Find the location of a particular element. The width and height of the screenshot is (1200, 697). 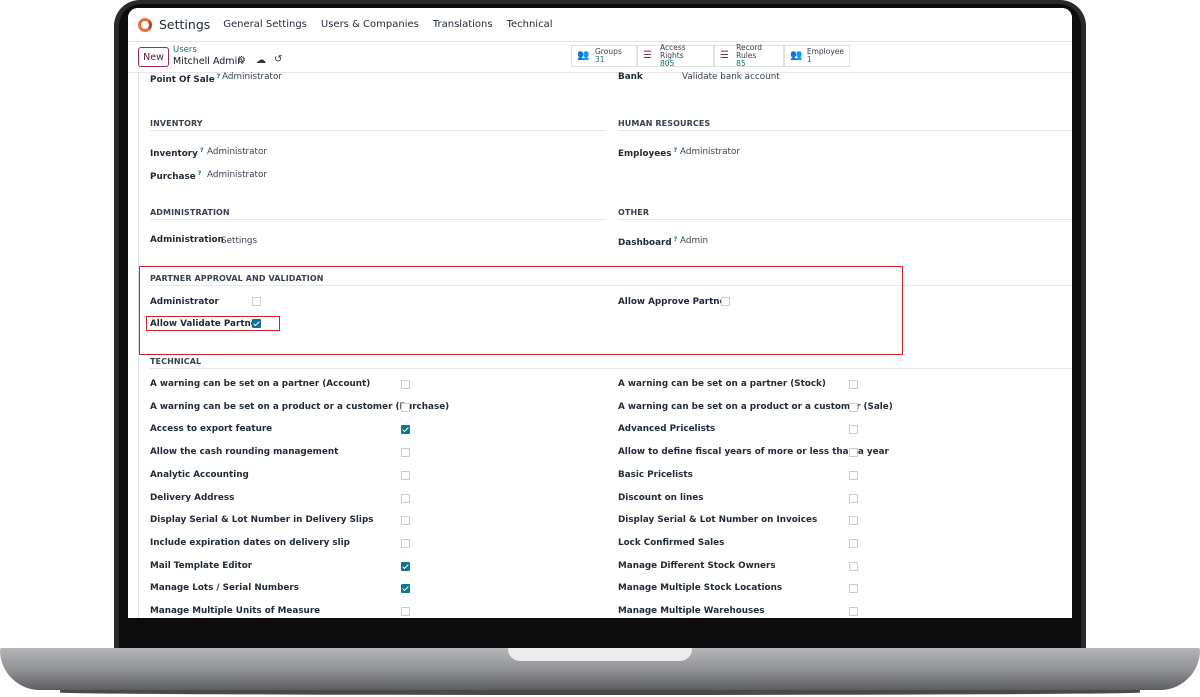

technical-right-option-label: Basic Pricelists is located at coordinates (655, 475).